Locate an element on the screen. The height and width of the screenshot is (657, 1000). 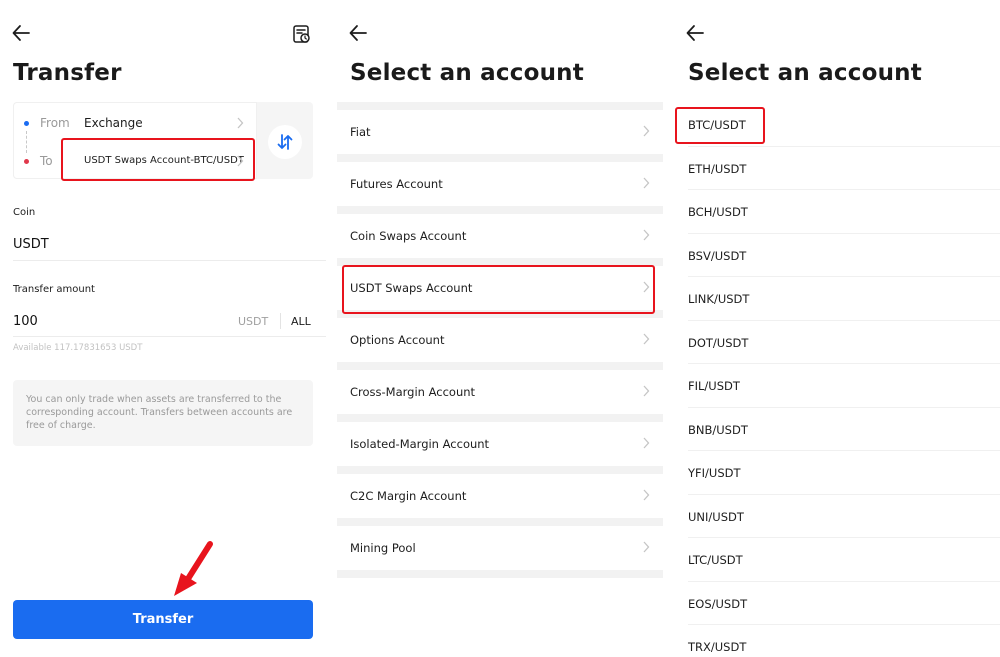
account-item: Futures Account is located at coordinates (500, 184).